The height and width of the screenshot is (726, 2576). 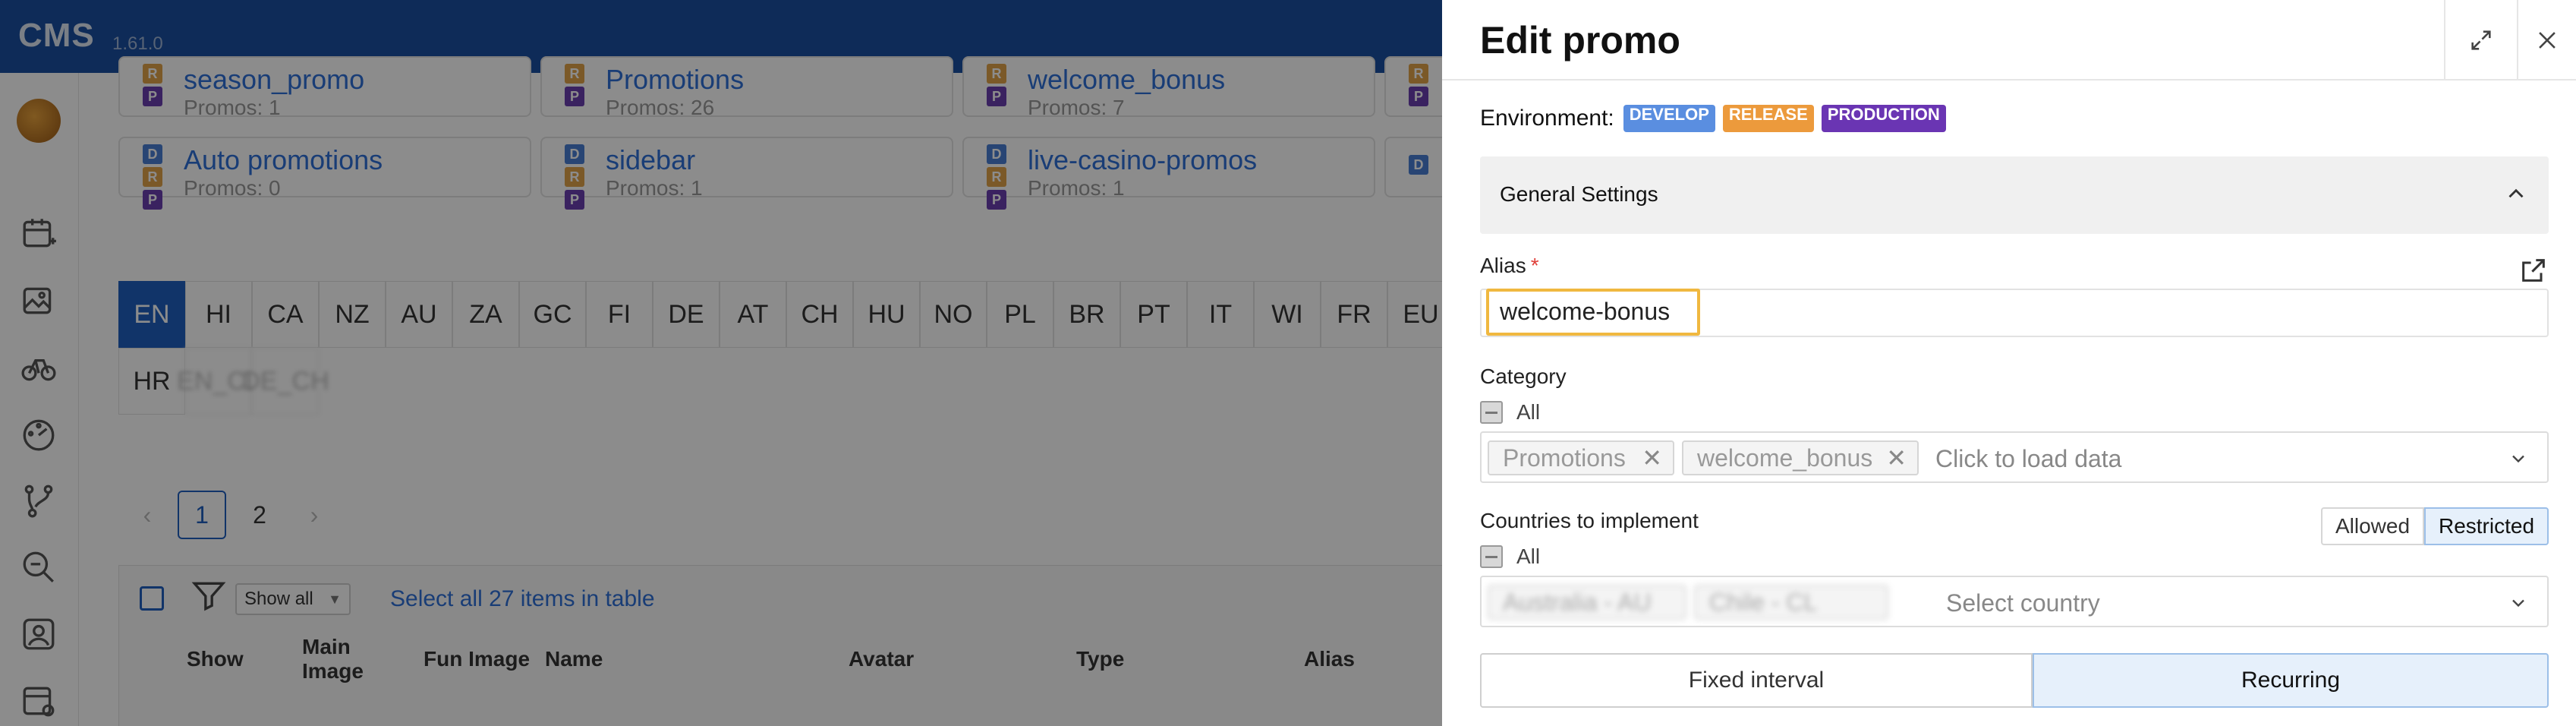 I want to click on chip-label: Chile - CL, so click(x=1763, y=602).